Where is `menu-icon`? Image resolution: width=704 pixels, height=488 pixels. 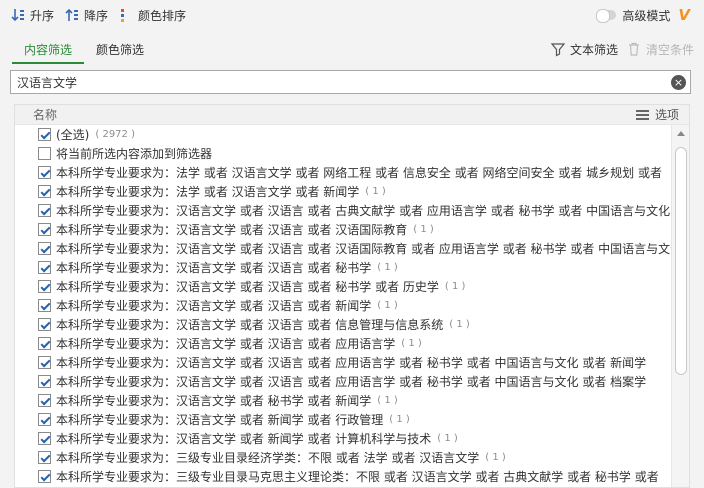 menu-icon is located at coordinates (642, 114).